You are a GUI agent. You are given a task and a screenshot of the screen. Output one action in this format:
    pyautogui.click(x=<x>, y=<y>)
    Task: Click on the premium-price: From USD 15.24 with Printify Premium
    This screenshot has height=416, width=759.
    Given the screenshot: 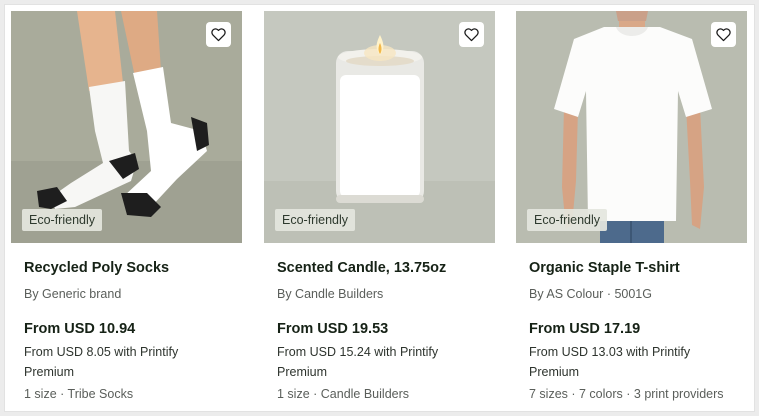 What is the action you would take?
    pyautogui.click(x=358, y=362)
    